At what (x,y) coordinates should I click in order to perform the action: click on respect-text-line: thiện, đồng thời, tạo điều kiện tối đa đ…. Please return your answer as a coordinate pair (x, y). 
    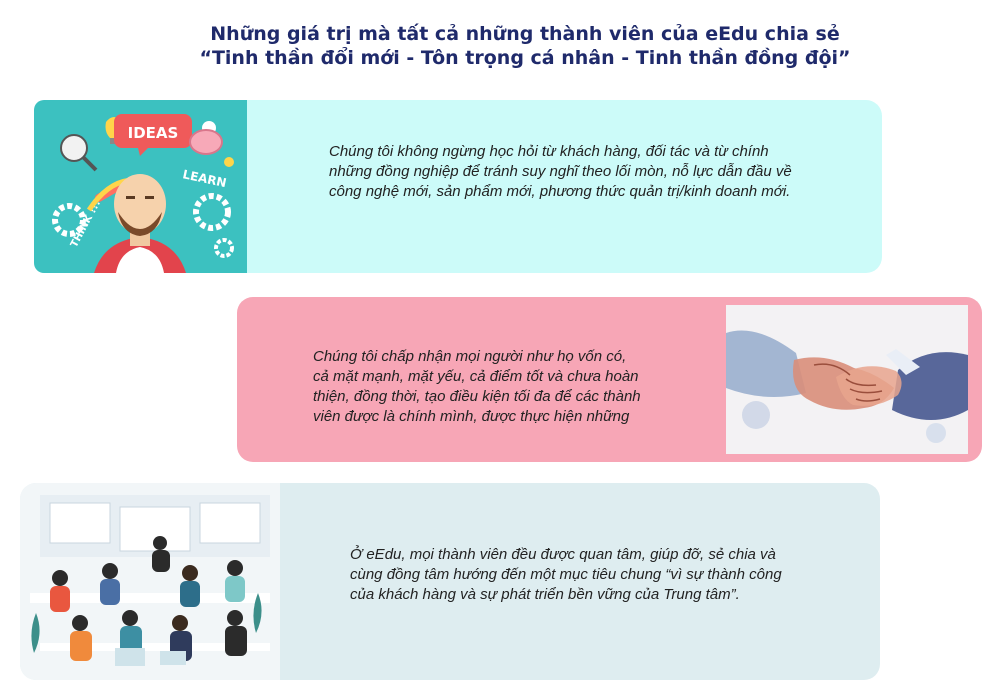
    Looking at the image, I should click on (477, 396).